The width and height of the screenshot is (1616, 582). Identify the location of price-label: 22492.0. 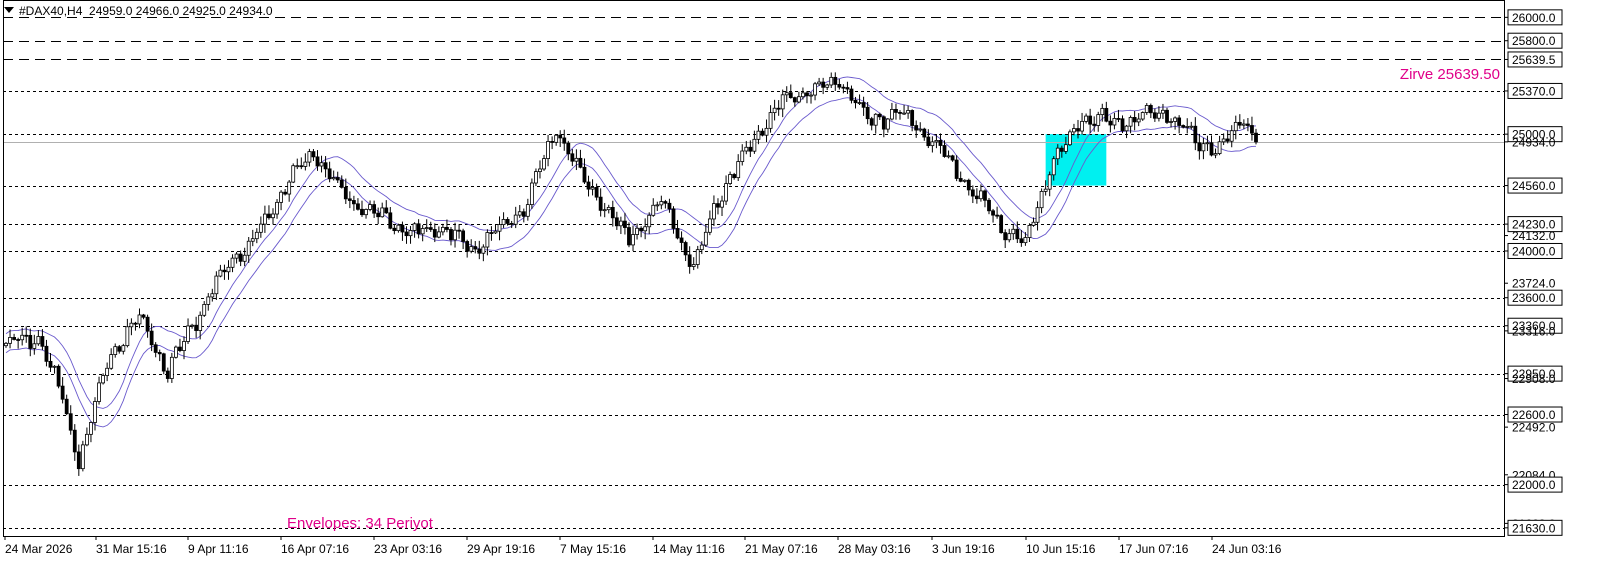
(1534, 428).